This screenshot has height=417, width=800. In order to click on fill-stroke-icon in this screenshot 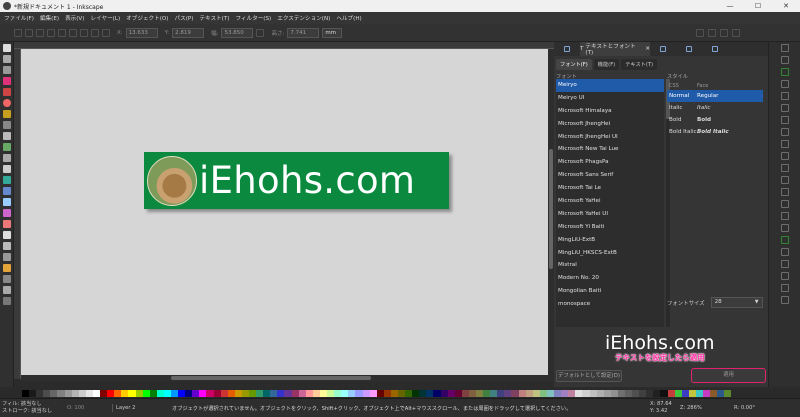, I will do `click(784, 264)`.